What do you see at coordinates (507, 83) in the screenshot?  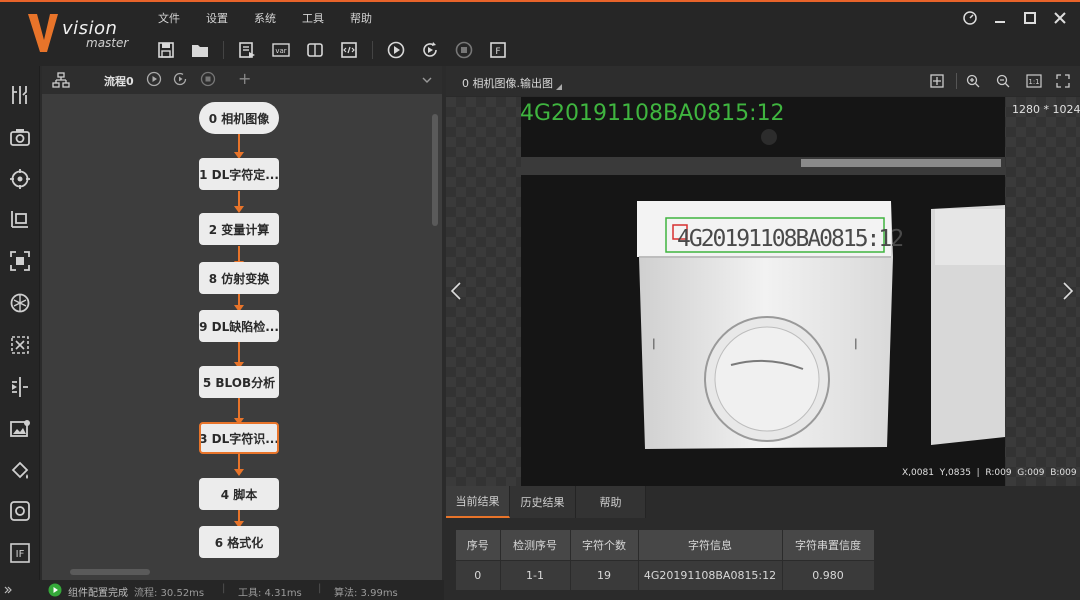 I see `image-view-title: 0 相机图像.输出图` at bounding box center [507, 83].